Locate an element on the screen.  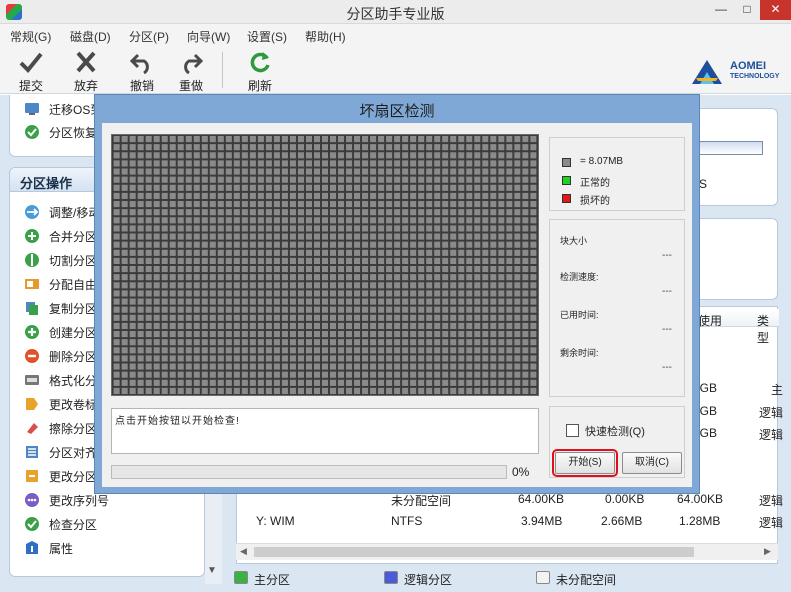
row5-type: 逻辑 is located at coordinates (771, 523).